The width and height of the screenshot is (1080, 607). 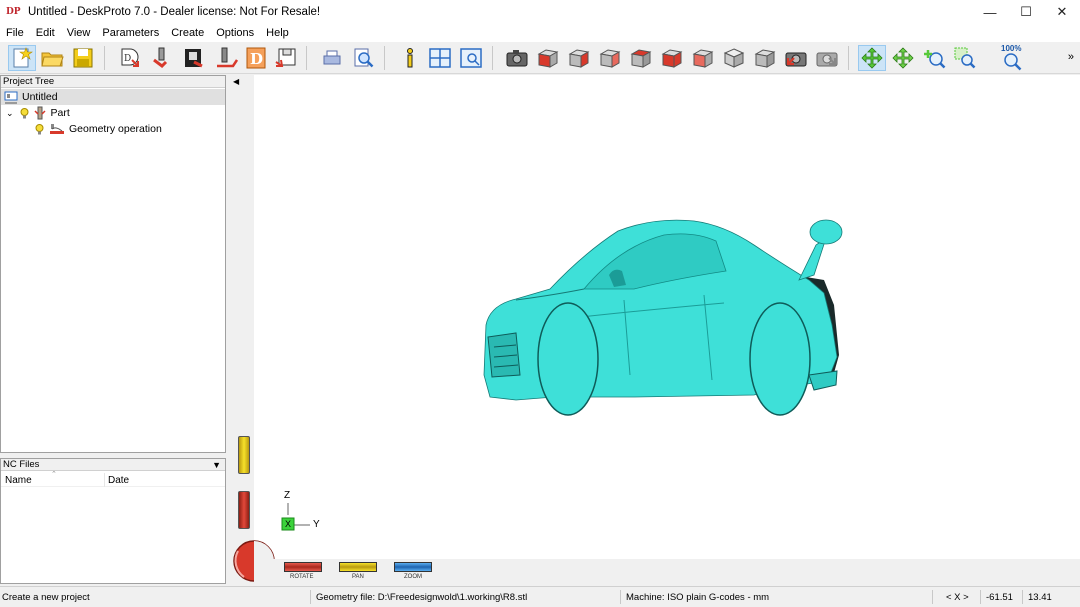 I want to click on column-header-date: Date, so click(x=118, y=480).